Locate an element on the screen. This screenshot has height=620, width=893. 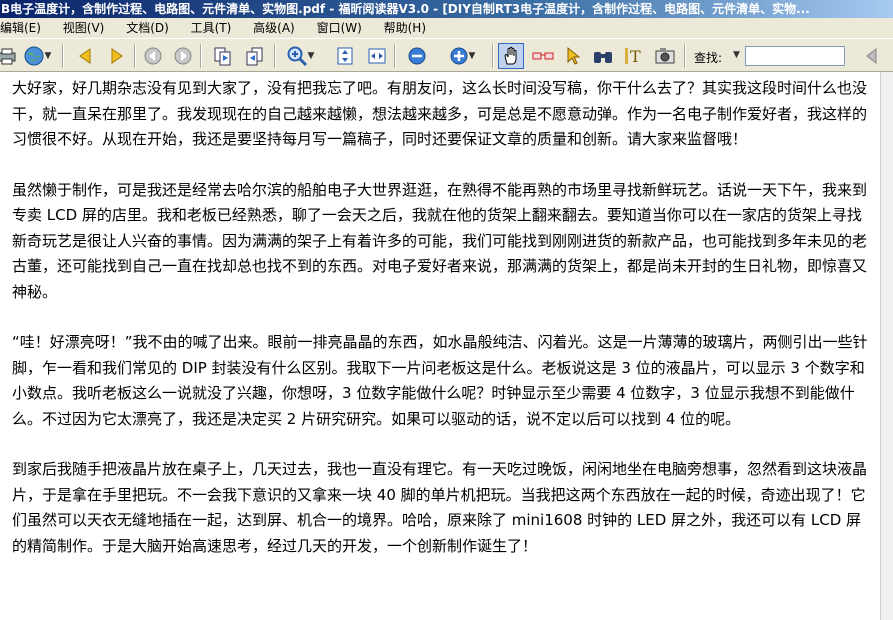
search-prev-button is located at coordinates (871, 56).